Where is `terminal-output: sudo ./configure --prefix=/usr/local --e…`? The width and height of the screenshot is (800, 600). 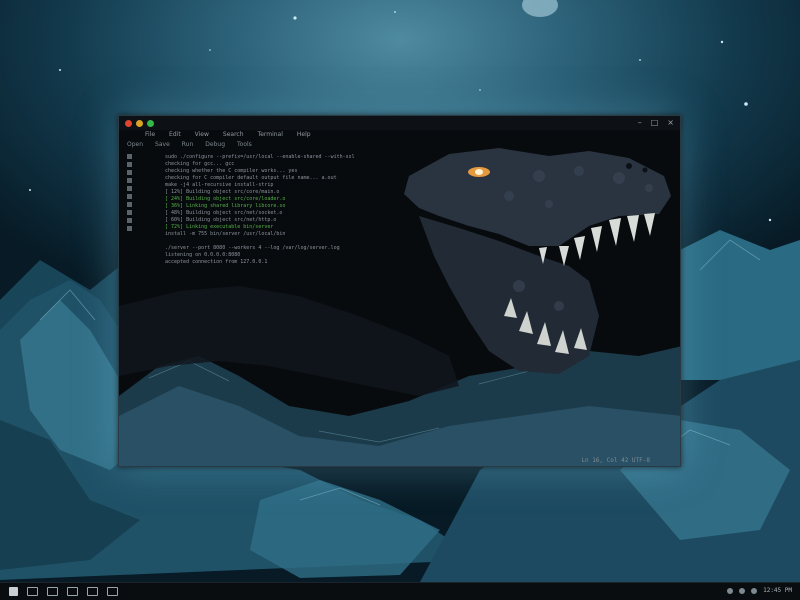 terminal-output: sudo ./configure --prefix=/usr/local --e… is located at coordinates (330, 210).